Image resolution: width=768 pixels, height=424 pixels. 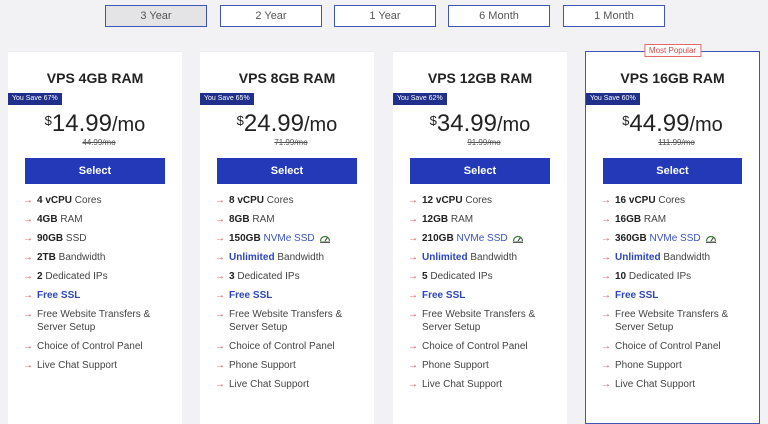 I want to click on feature-item: → Phone Support, so click(x=290, y=365).